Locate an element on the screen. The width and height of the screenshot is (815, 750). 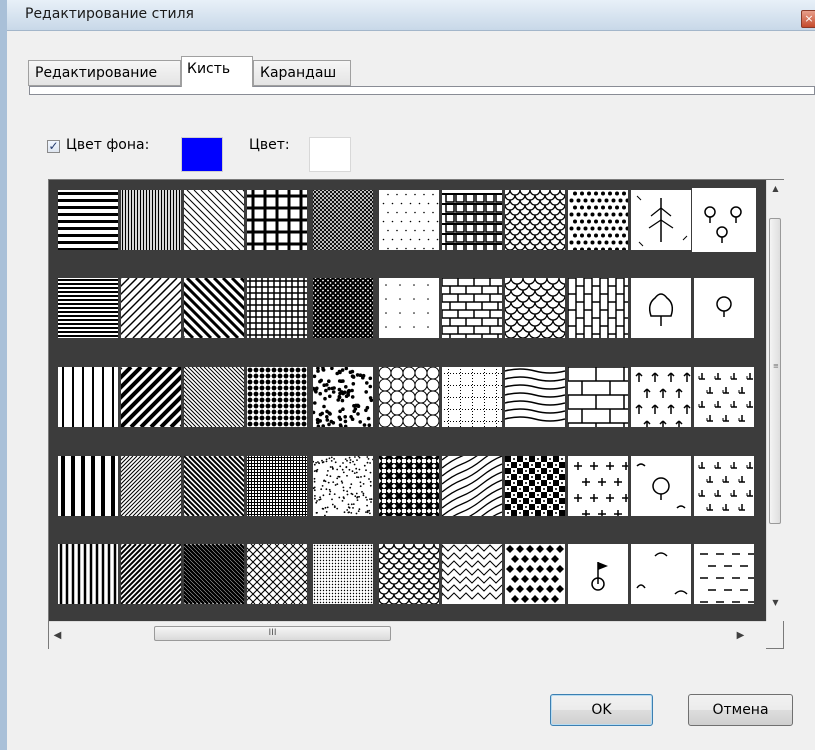
pattern-swatch-diagonal-lines-left is located at coordinates (214, 486).